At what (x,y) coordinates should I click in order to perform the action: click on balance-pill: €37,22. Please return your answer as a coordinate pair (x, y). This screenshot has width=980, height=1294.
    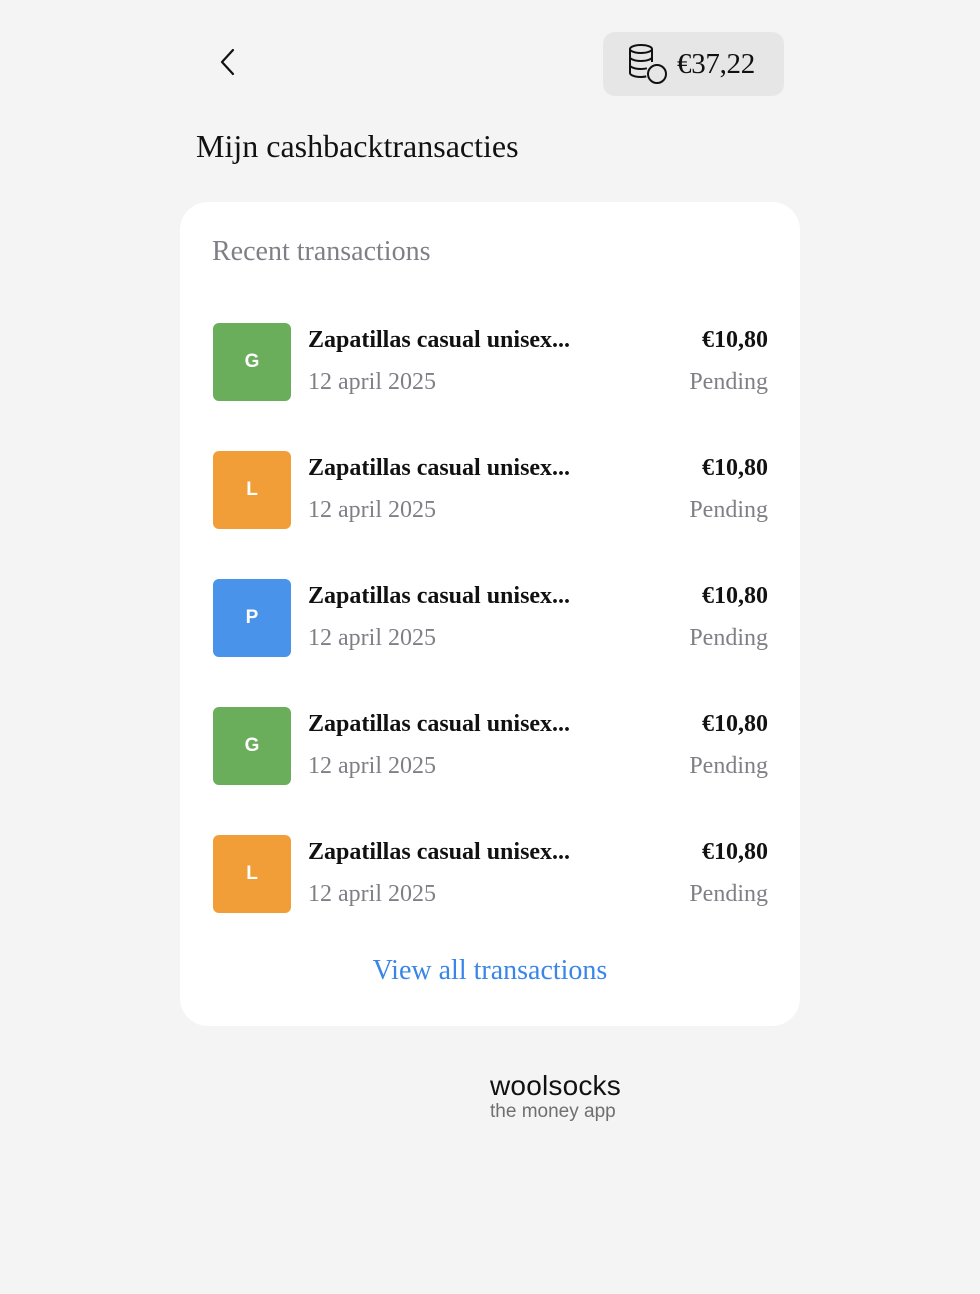
    Looking at the image, I should click on (693, 64).